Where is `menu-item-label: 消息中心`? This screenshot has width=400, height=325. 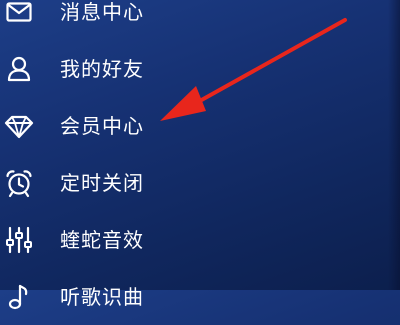 menu-item-label: 消息中心 is located at coordinates (102, 12).